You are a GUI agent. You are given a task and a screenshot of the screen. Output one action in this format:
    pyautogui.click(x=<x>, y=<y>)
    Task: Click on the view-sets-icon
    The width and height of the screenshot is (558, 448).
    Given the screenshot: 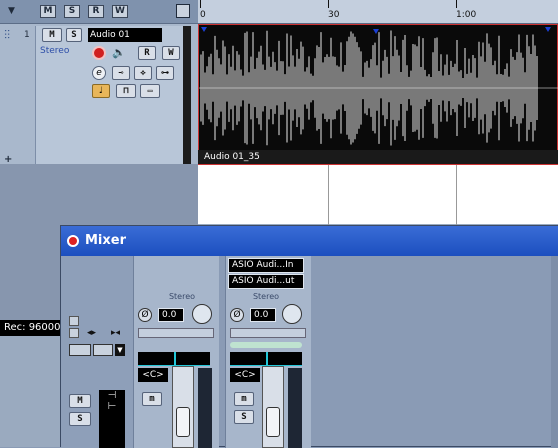 What is the action you would take?
    pyautogui.click(x=80, y=350)
    